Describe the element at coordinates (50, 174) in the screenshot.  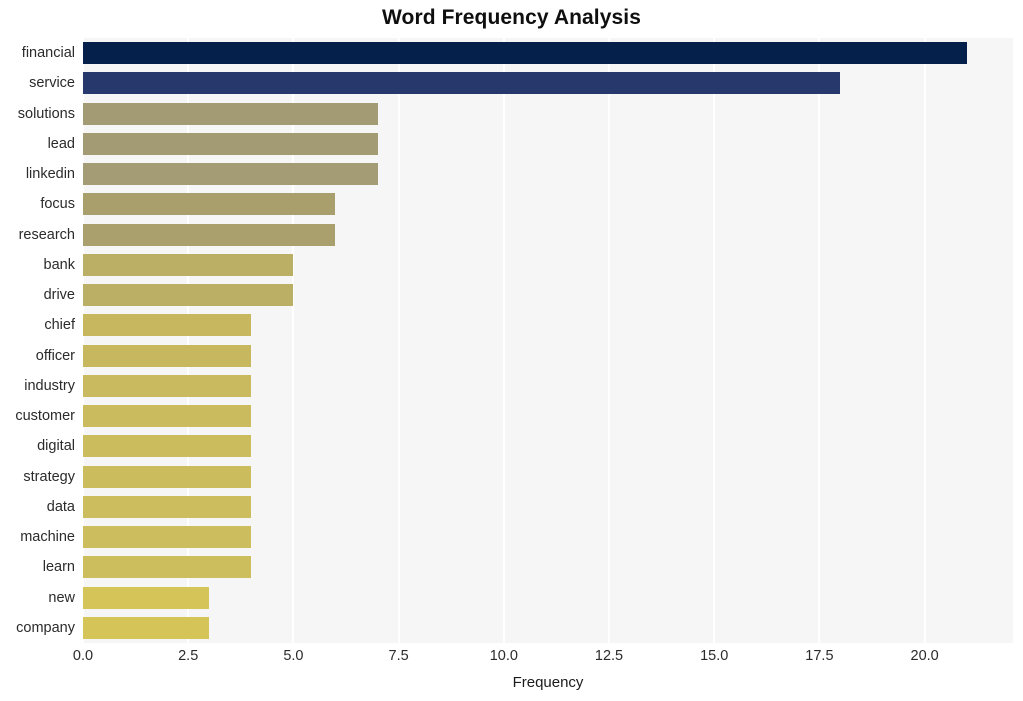
I see `y-axis-tick-label: linkedin` at that location.